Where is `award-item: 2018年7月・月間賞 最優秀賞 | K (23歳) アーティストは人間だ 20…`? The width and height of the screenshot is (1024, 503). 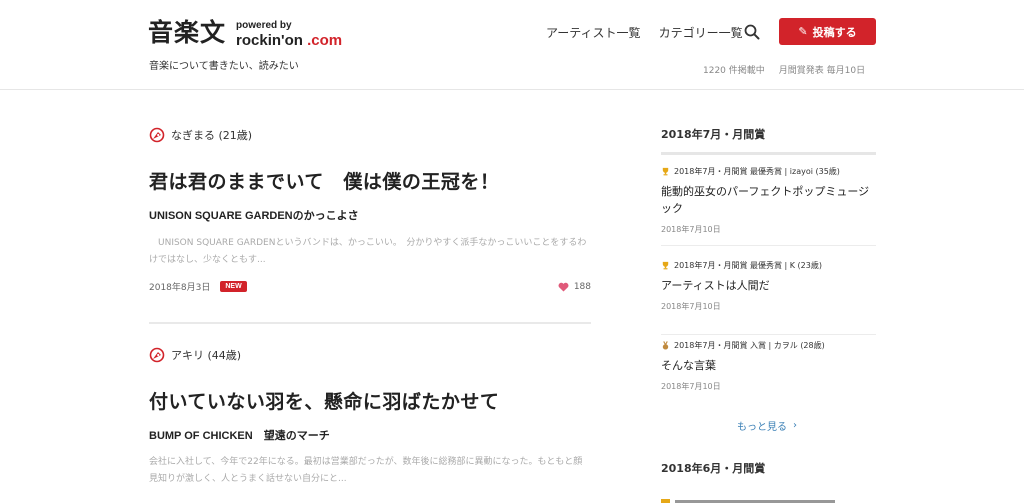
award-item: 2018年7月・月間賞 最優秀賞 | K (23歳) アーティストは人間だ 20… is located at coordinates (768, 297).